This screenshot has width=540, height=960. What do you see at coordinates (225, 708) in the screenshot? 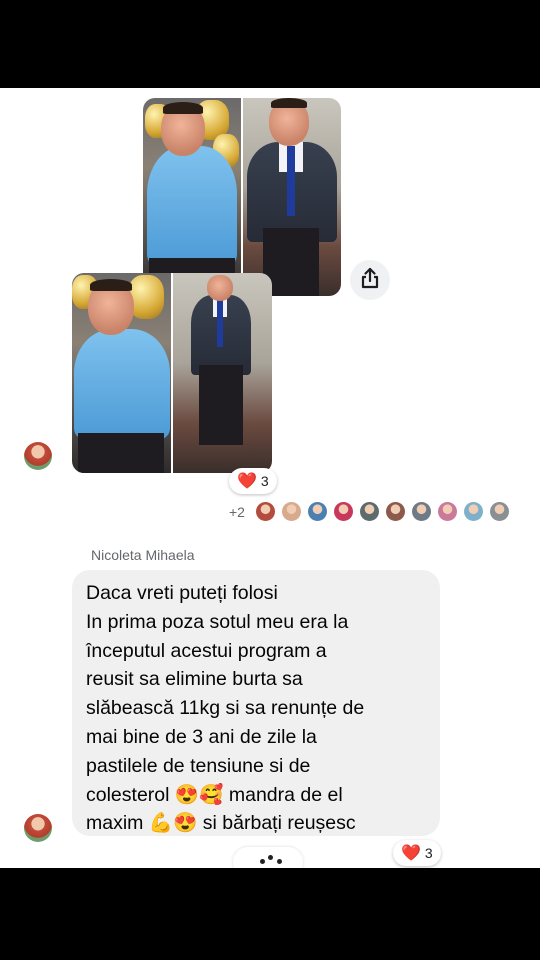
I see `message-line: slăbească 11kg si sa renunțe de` at bounding box center [225, 708].